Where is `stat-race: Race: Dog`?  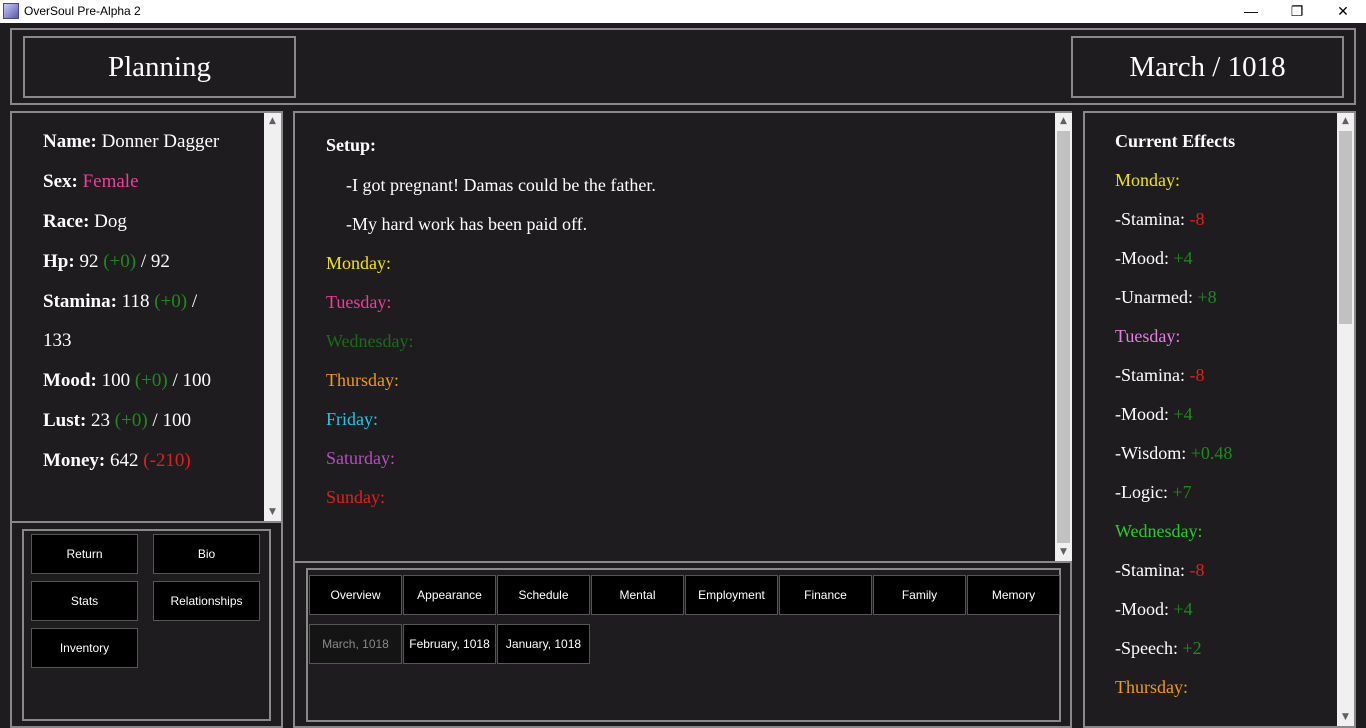
stat-race: Race: Dog is located at coordinates (85, 221).